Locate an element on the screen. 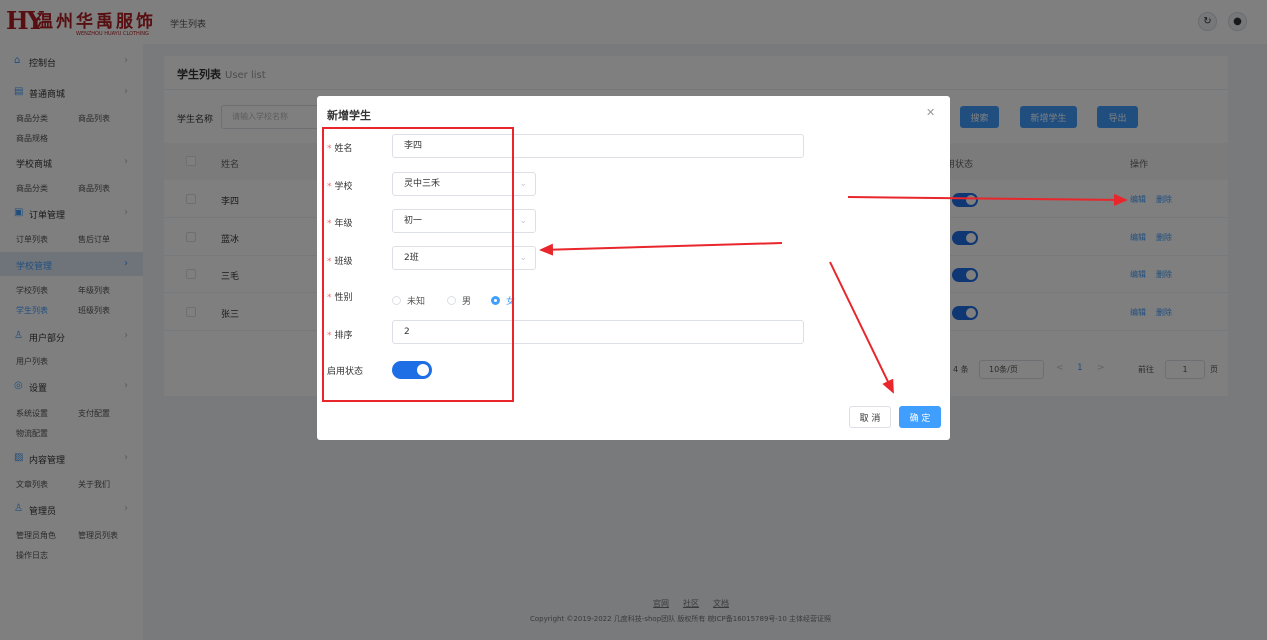  arrow-to-class-select is located at coordinates (661, 249).